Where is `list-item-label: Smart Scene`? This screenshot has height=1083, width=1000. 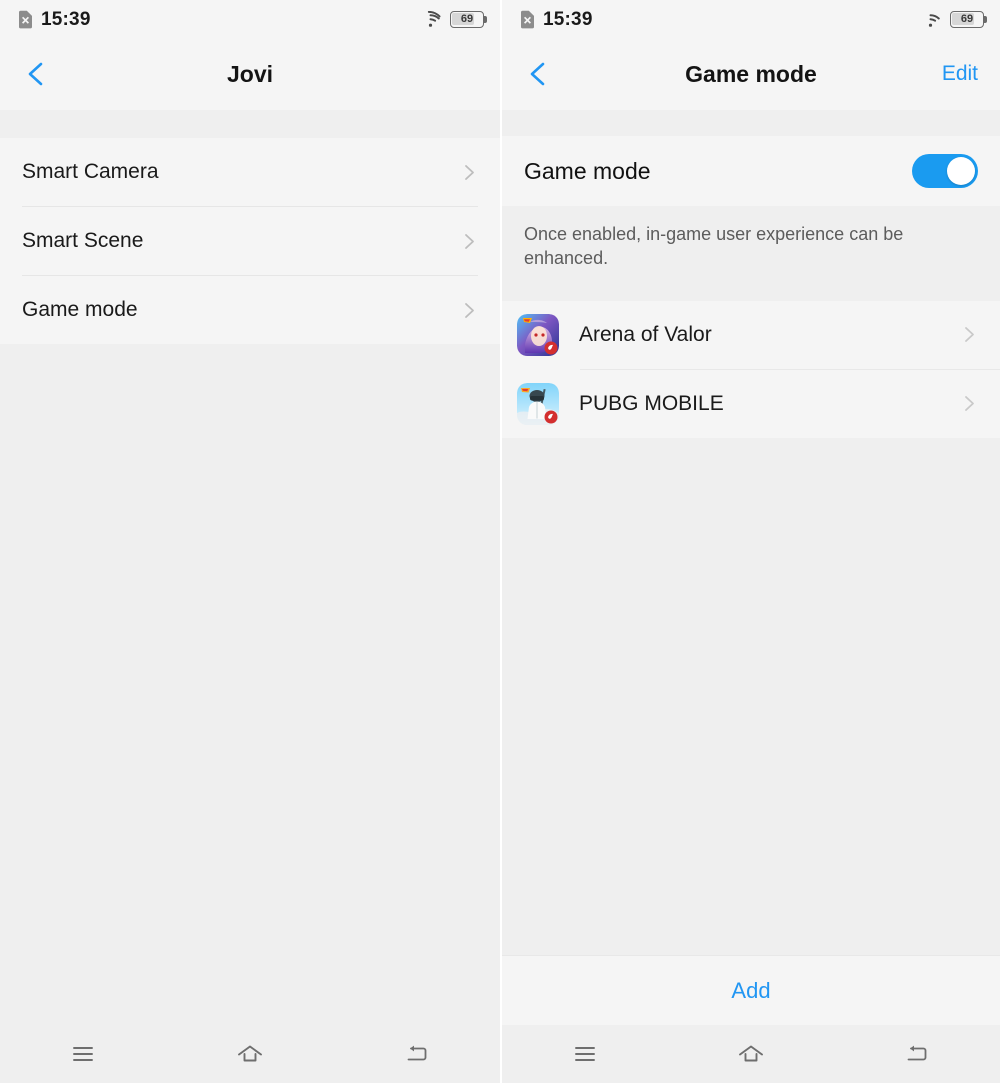
list-item-label: Smart Scene is located at coordinates (83, 240).